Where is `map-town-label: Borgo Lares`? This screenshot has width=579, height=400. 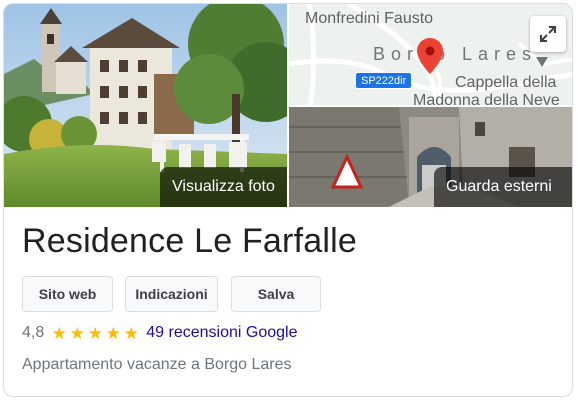
map-town-label: Borgo Lares is located at coordinates (455, 54).